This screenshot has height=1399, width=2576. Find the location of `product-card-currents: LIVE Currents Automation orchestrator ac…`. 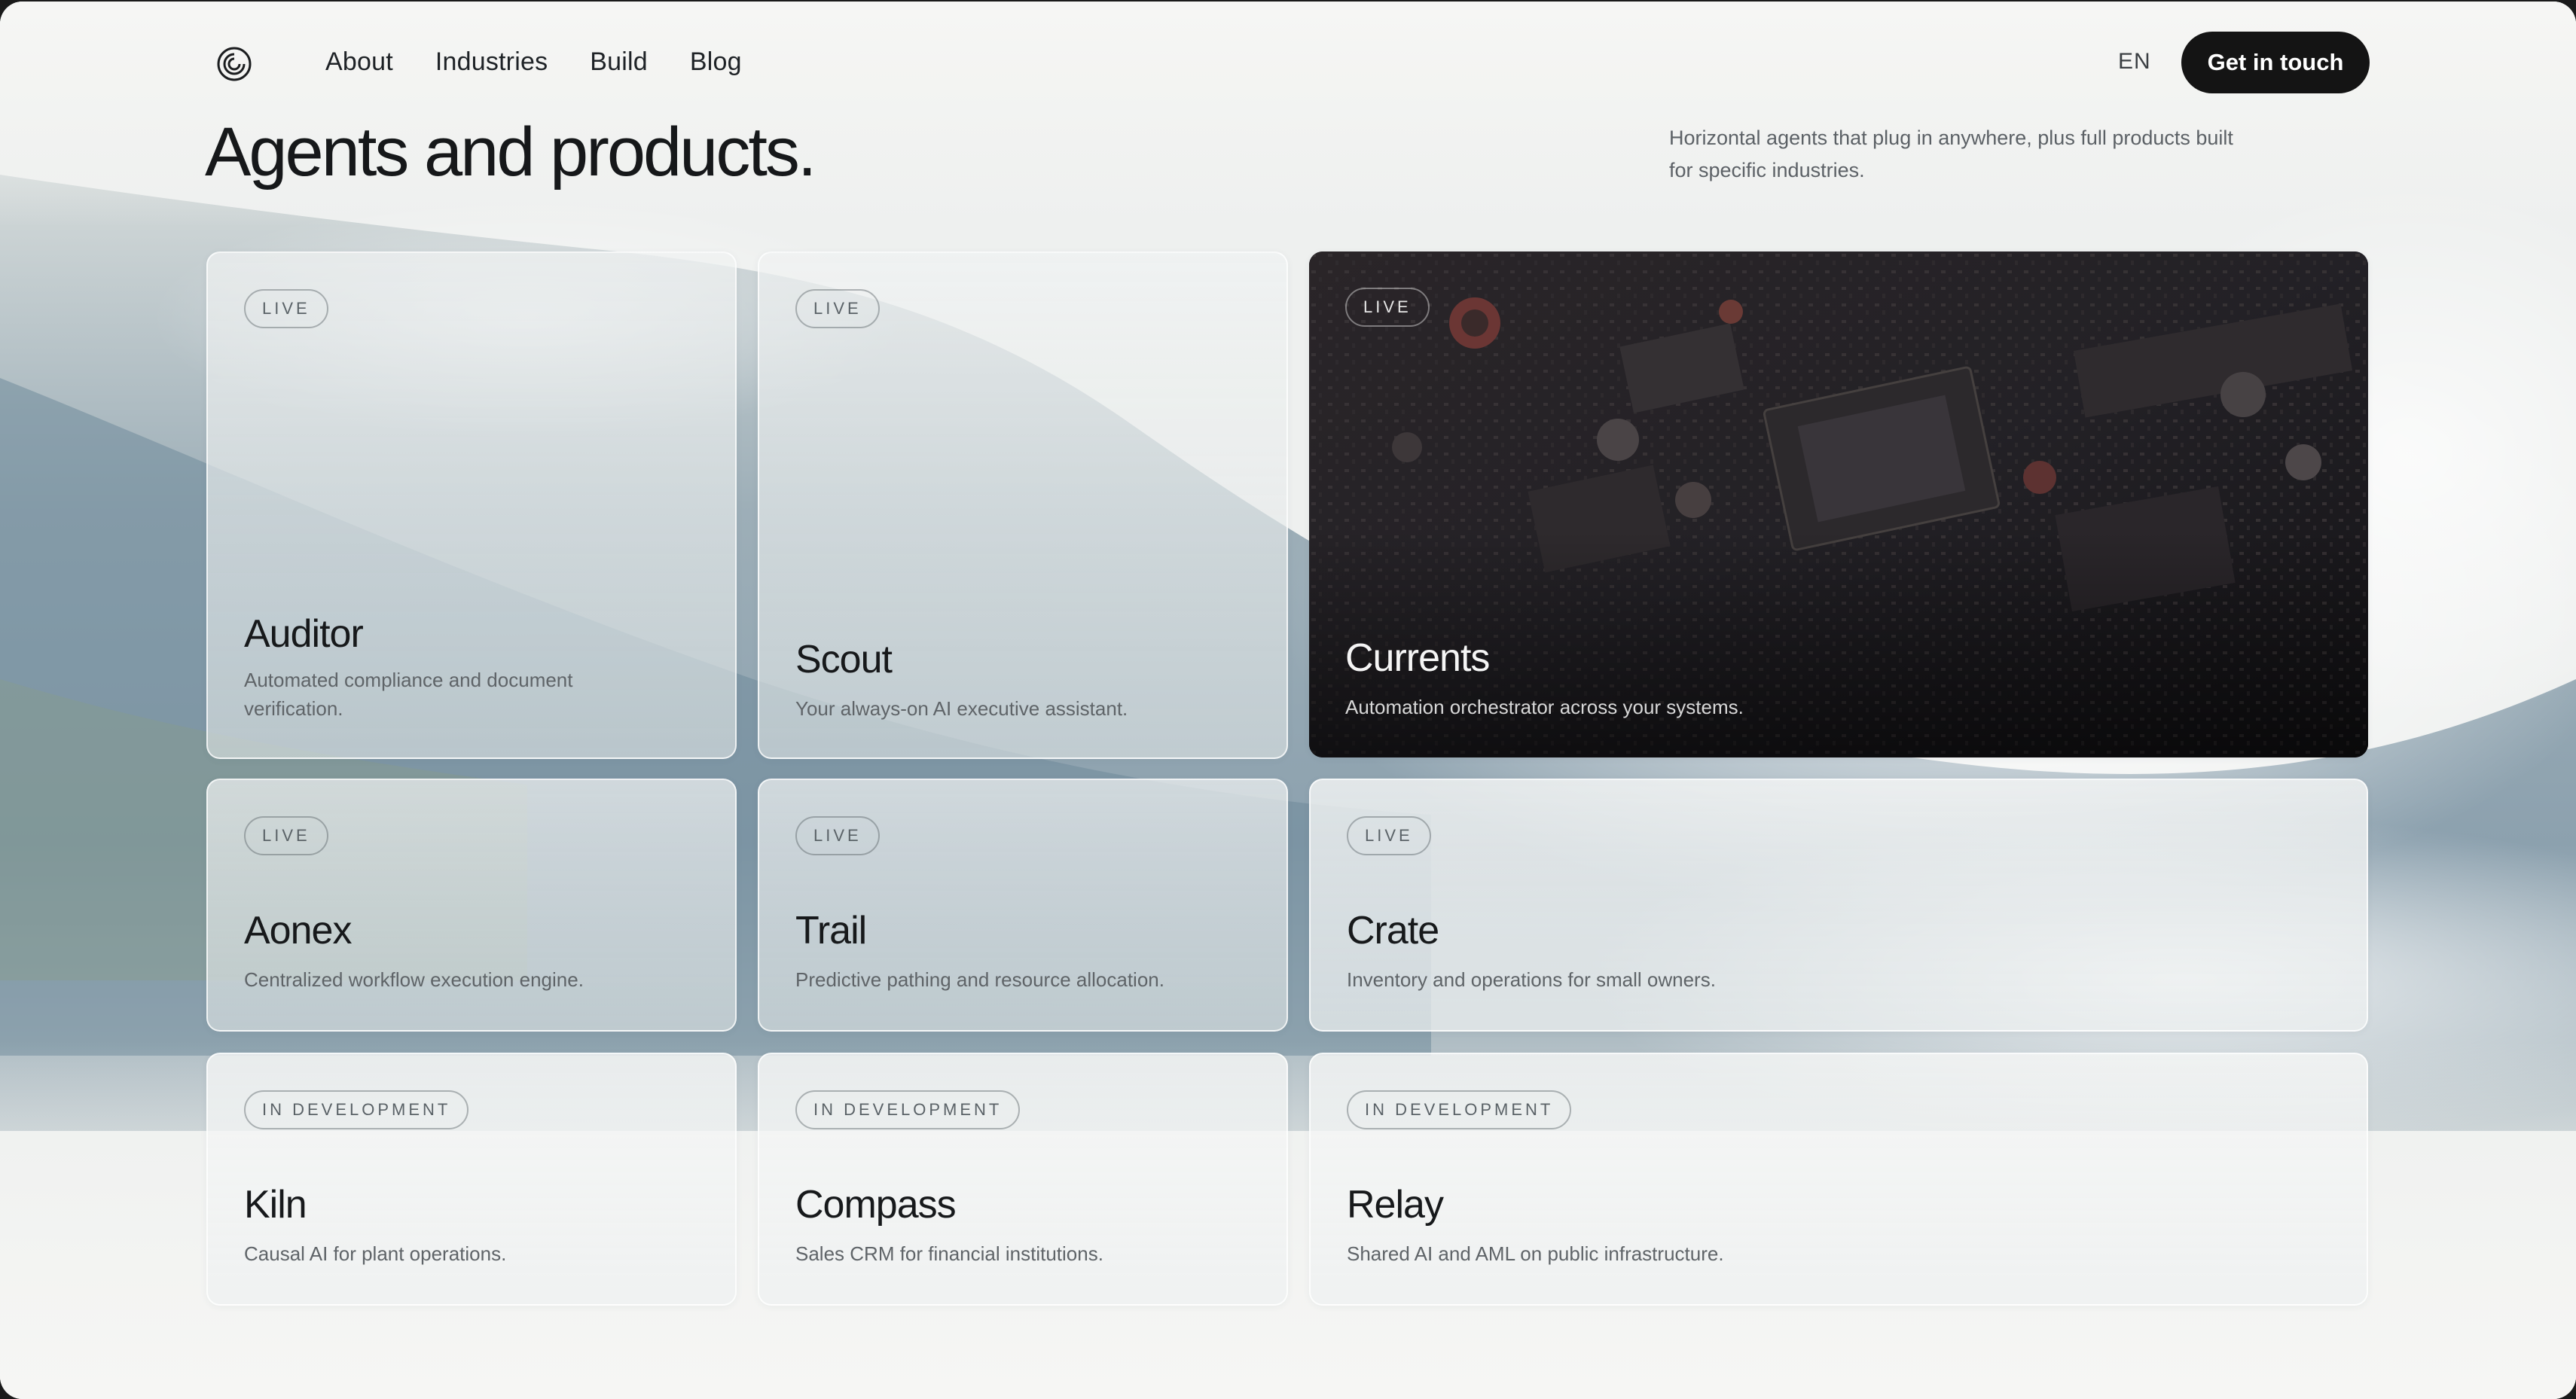

product-card-currents: LIVE Currents Automation orchestrator ac… is located at coordinates (1839, 504).